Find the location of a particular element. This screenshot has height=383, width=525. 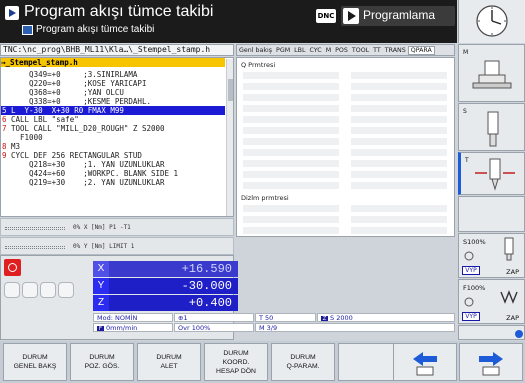

tab-cyc: CYC is located at coordinates (316, 50).